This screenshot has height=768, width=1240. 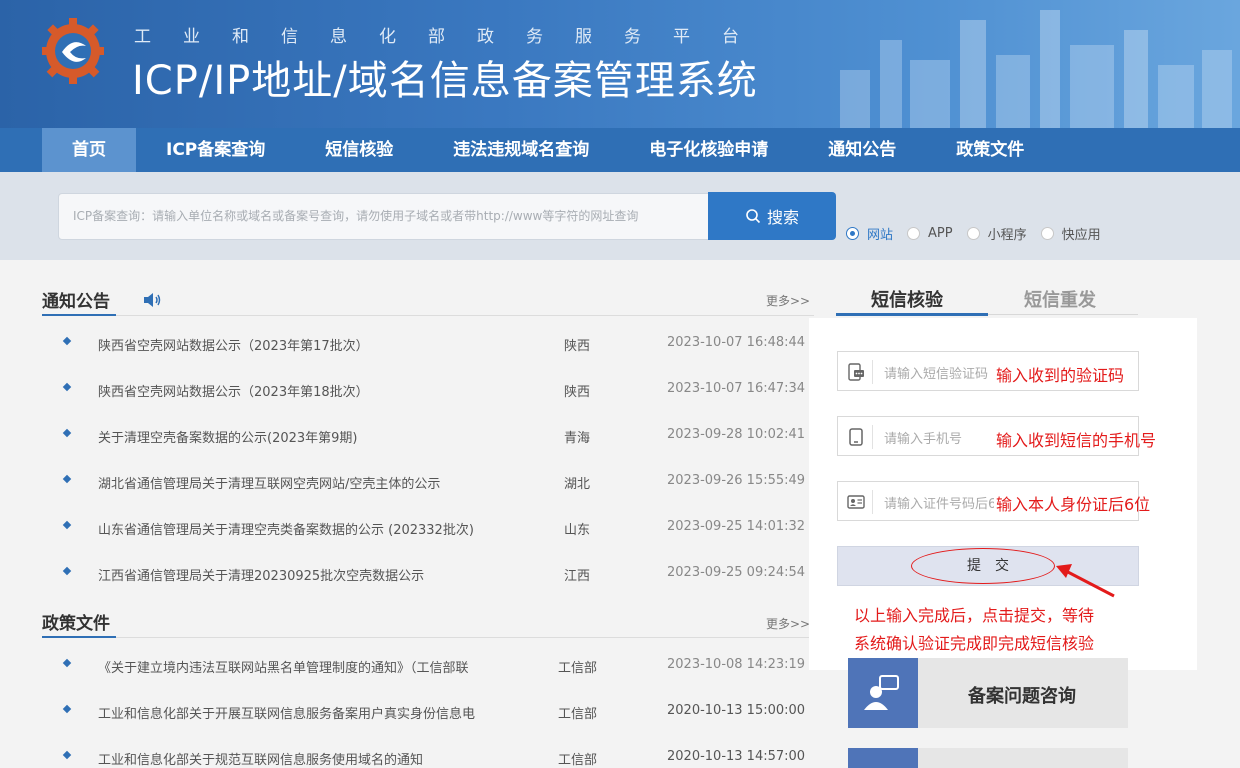 What do you see at coordinates (1036, 69) in the screenshot?
I see `city-skyline-decoration` at bounding box center [1036, 69].